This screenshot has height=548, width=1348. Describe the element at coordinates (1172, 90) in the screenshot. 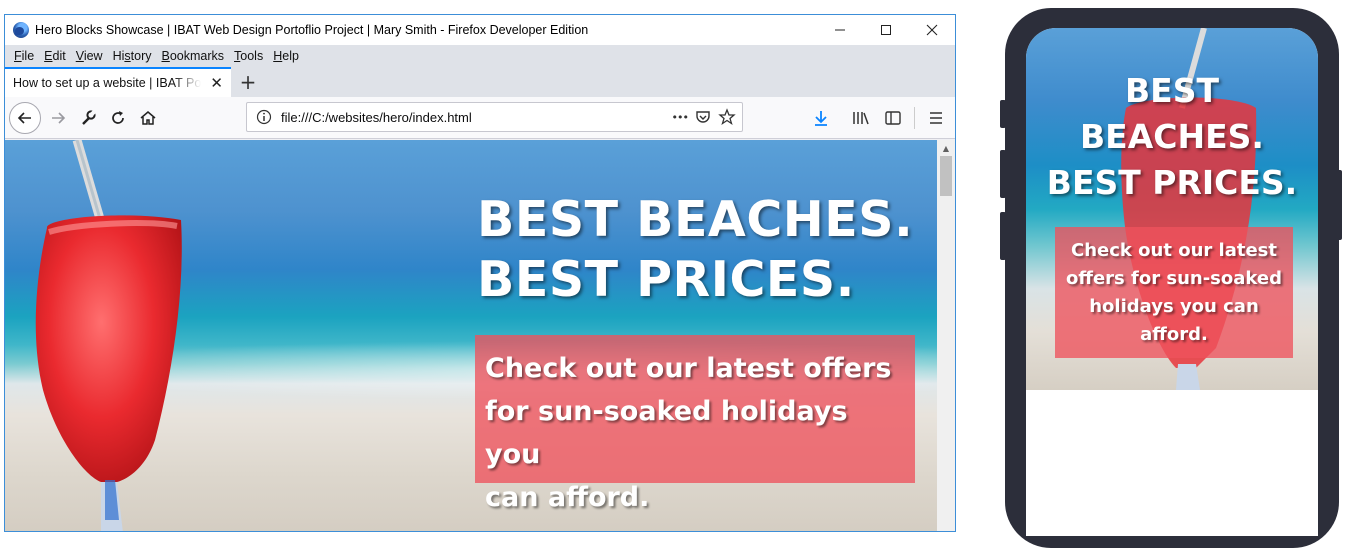

I see `mobile-hero-headline-line: BEST` at that location.